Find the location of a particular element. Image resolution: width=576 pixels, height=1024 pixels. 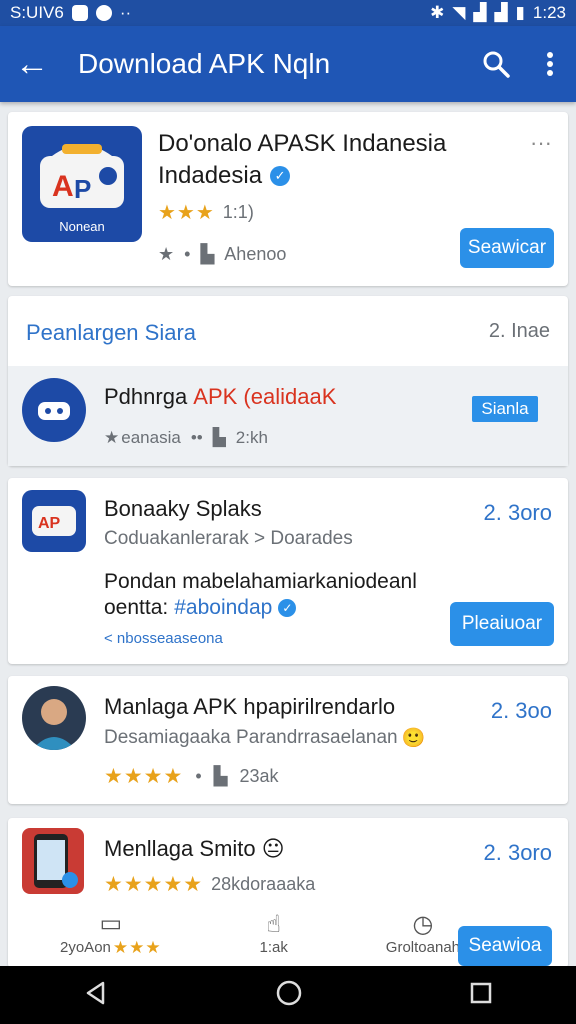

signal-icon: ▟ is located at coordinates (480, 12).